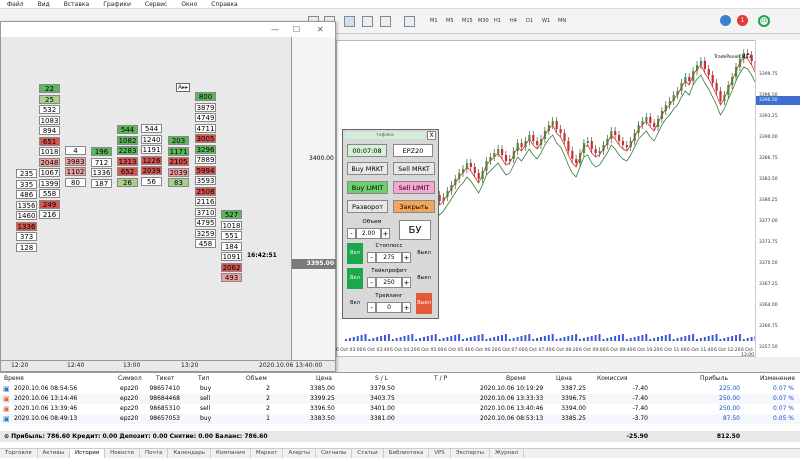 Image resolution: width=800 pixels, height=458 pixels. Describe the element at coordinates (44, 4) in the screenshot. I see `menu-item-1: Вид` at that location.